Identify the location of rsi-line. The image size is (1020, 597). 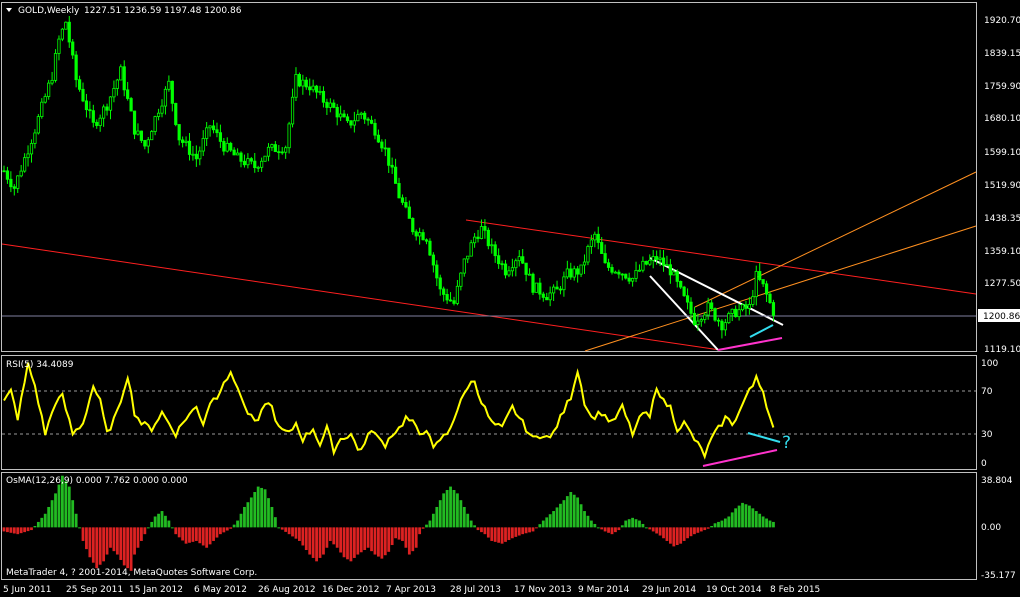
(389, 411).